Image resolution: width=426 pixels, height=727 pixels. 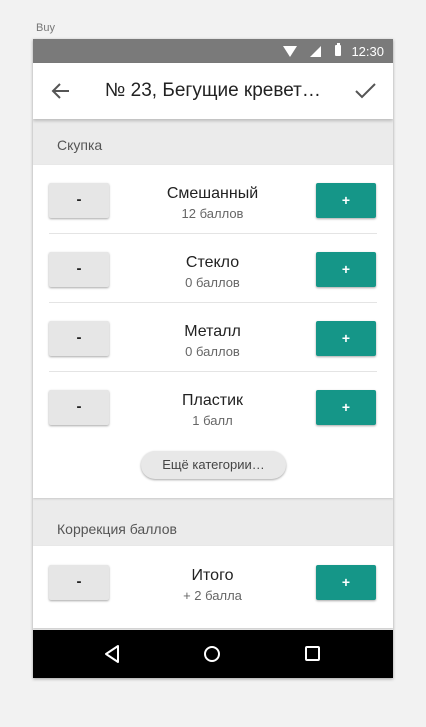 I want to click on navigation-bar, so click(x=213, y=654).